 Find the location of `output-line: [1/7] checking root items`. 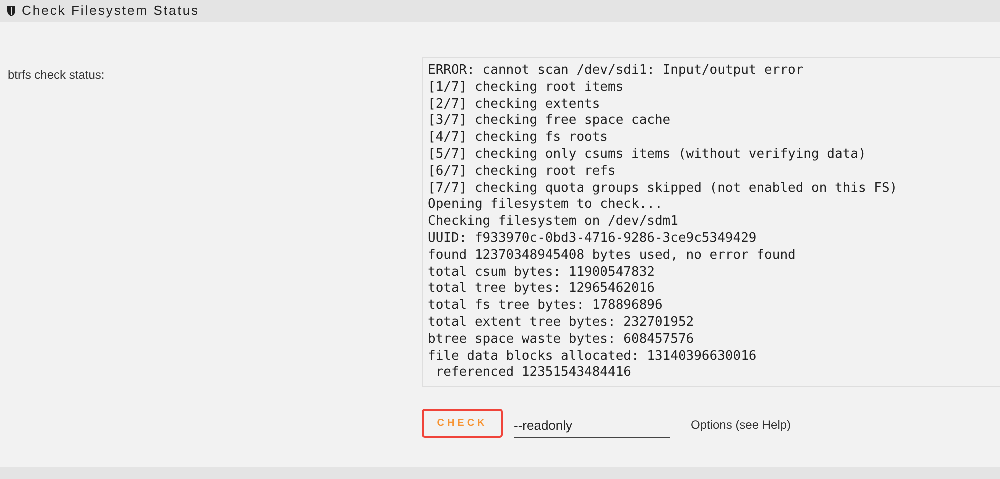

output-line: [1/7] checking root items is located at coordinates (526, 88).